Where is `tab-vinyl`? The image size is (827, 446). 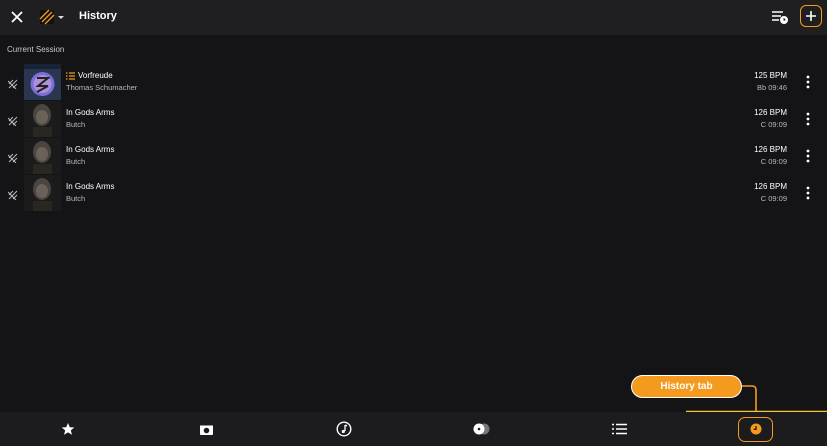 tab-vinyl is located at coordinates (482, 429).